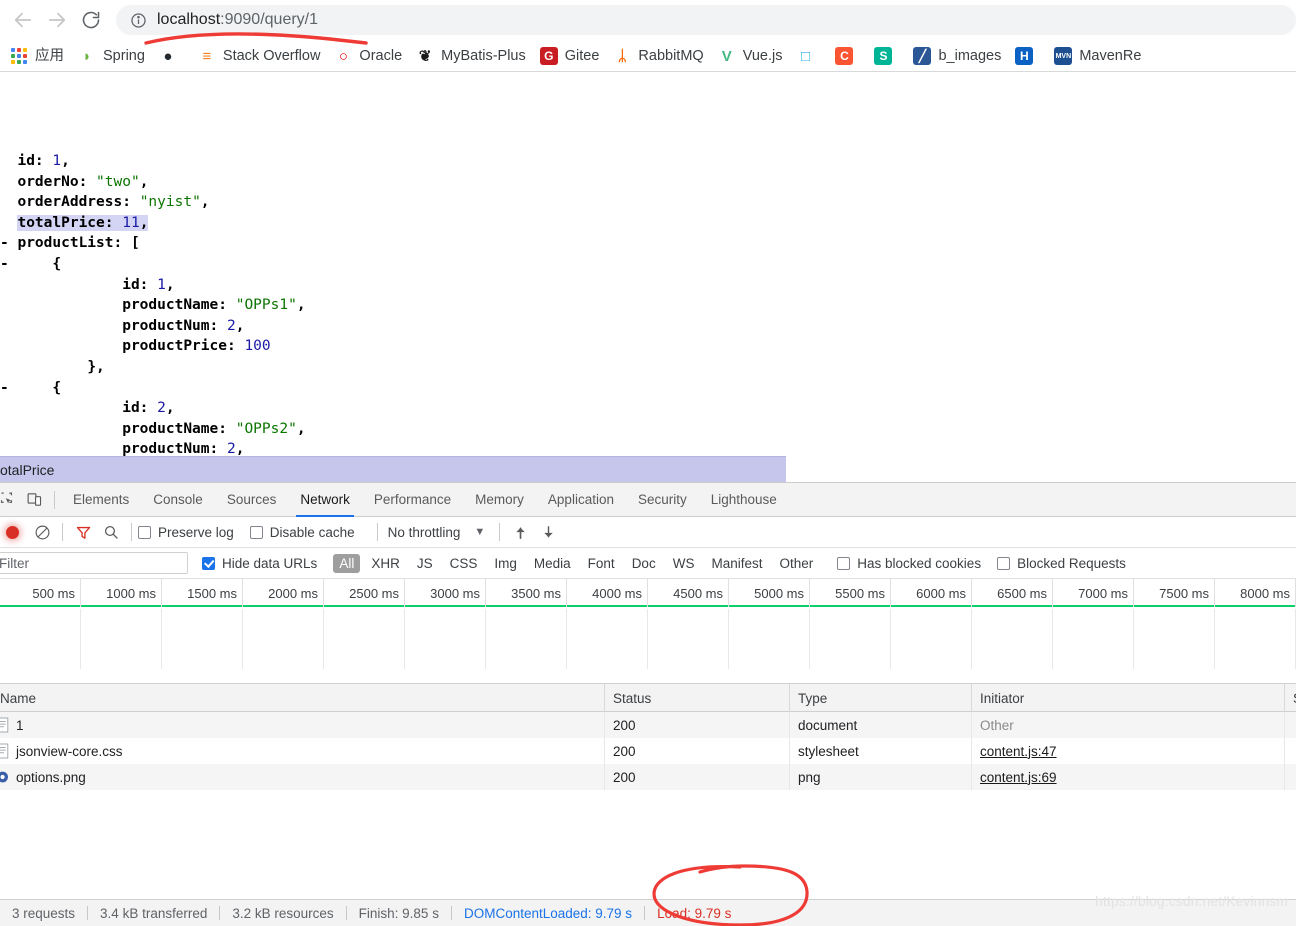 Image resolution: width=1296 pixels, height=926 pixels. I want to click on hide-data-urls-box, so click(208, 563).